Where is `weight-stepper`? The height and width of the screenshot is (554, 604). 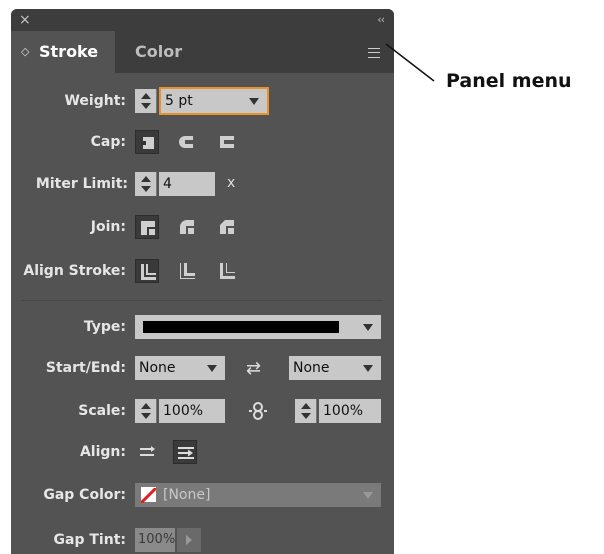
weight-stepper is located at coordinates (146, 101).